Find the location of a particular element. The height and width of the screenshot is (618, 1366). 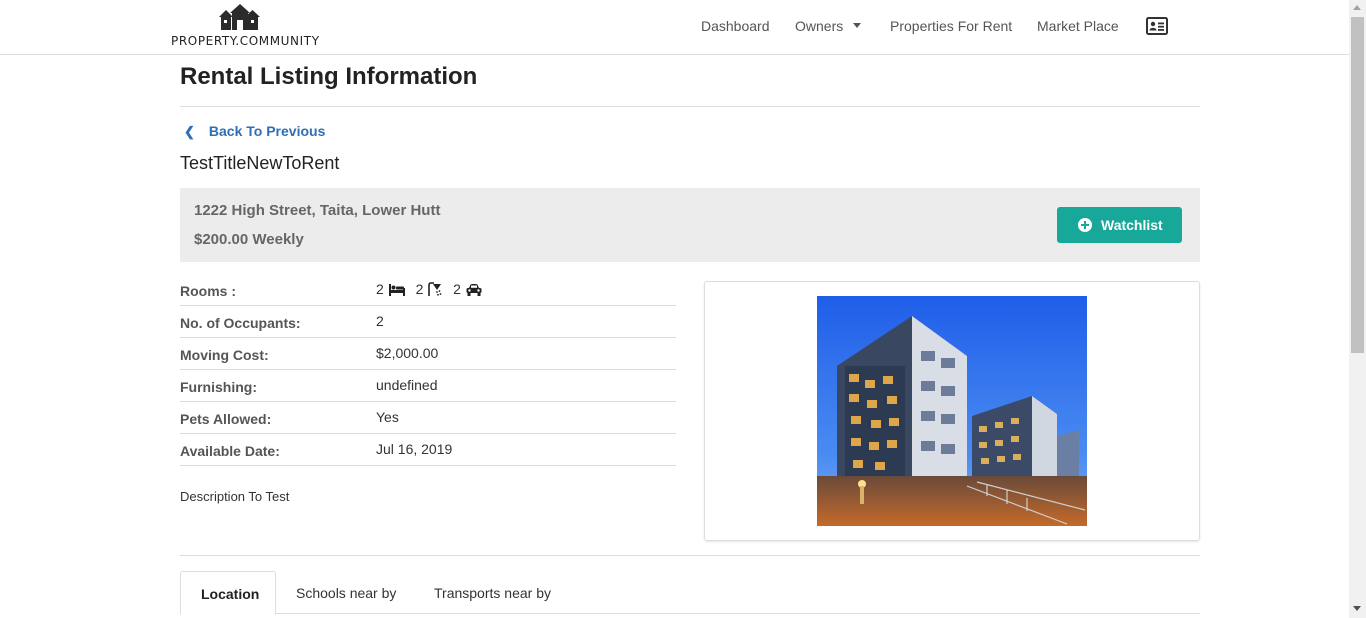

page-scrollbar is located at coordinates (1357, 309).